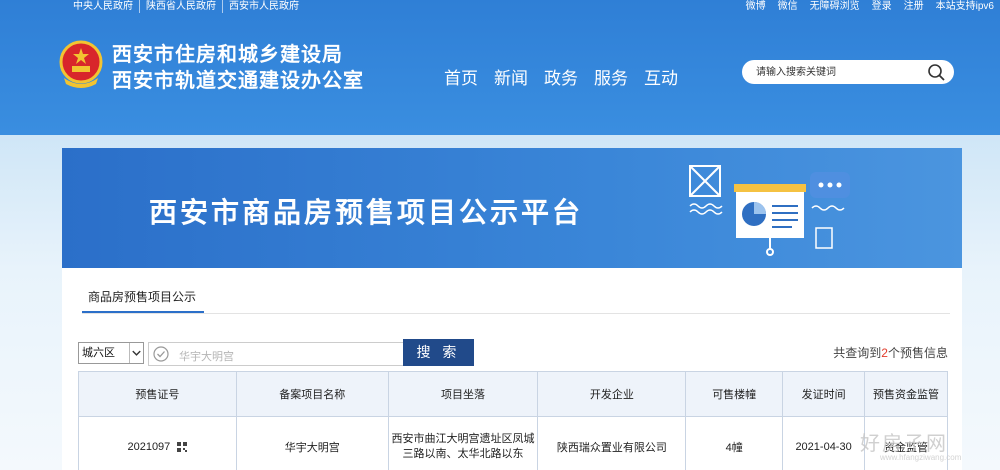 Image resolution: width=1000 pixels, height=470 pixels. Describe the element at coordinates (612, 443) in the screenshot. I see `cell-developer: 陕西瑞众置业有限公司` at that location.